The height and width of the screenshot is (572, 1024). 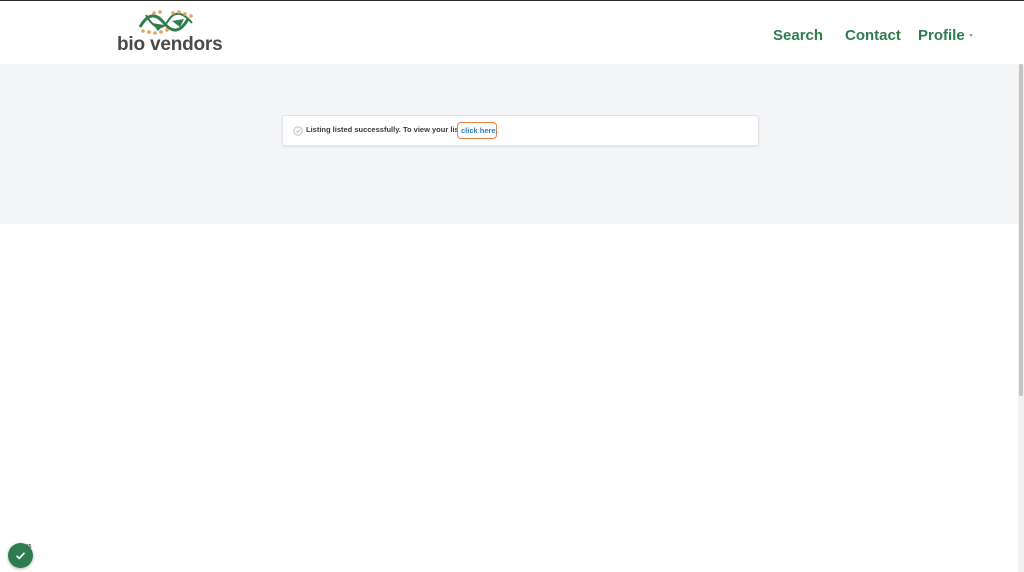 What do you see at coordinates (20, 556) in the screenshot?
I see `checkmark-icon` at bounding box center [20, 556].